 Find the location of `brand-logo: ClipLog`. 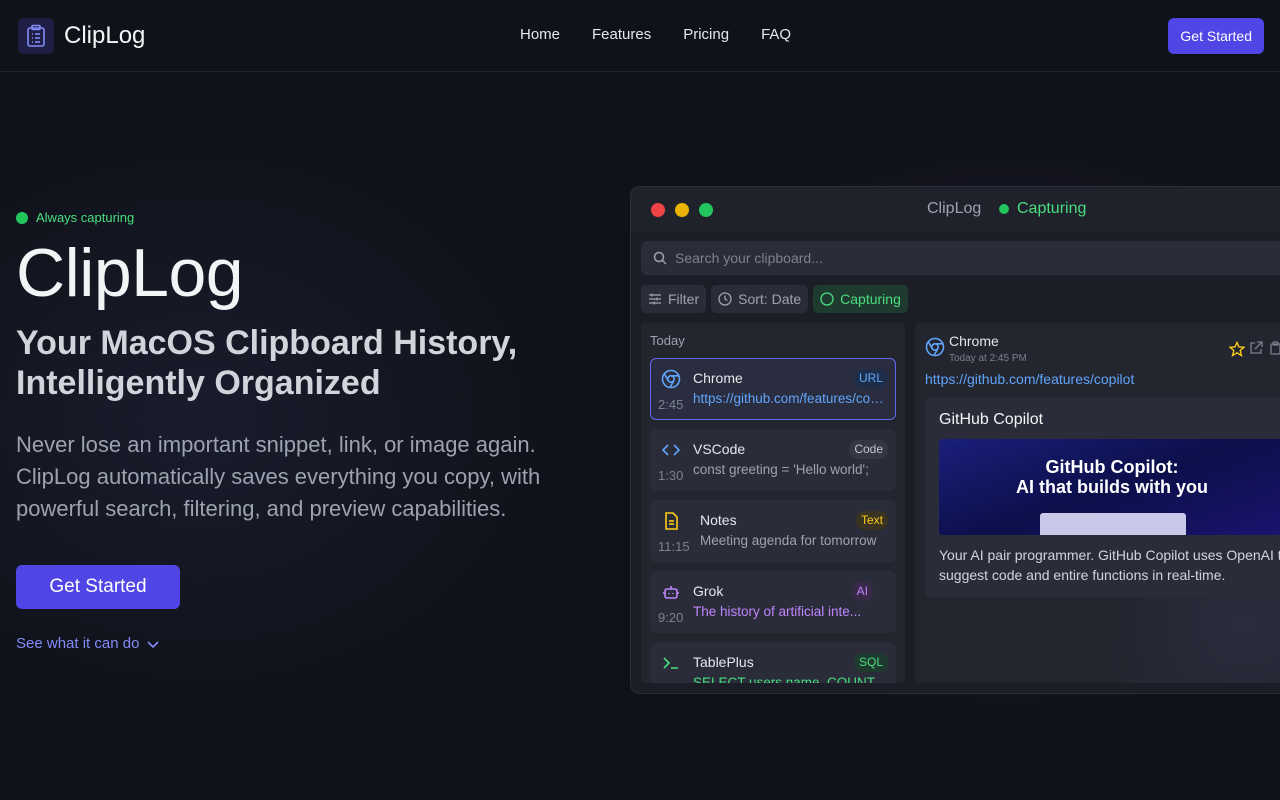

brand-logo: ClipLog is located at coordinates (81, 36).